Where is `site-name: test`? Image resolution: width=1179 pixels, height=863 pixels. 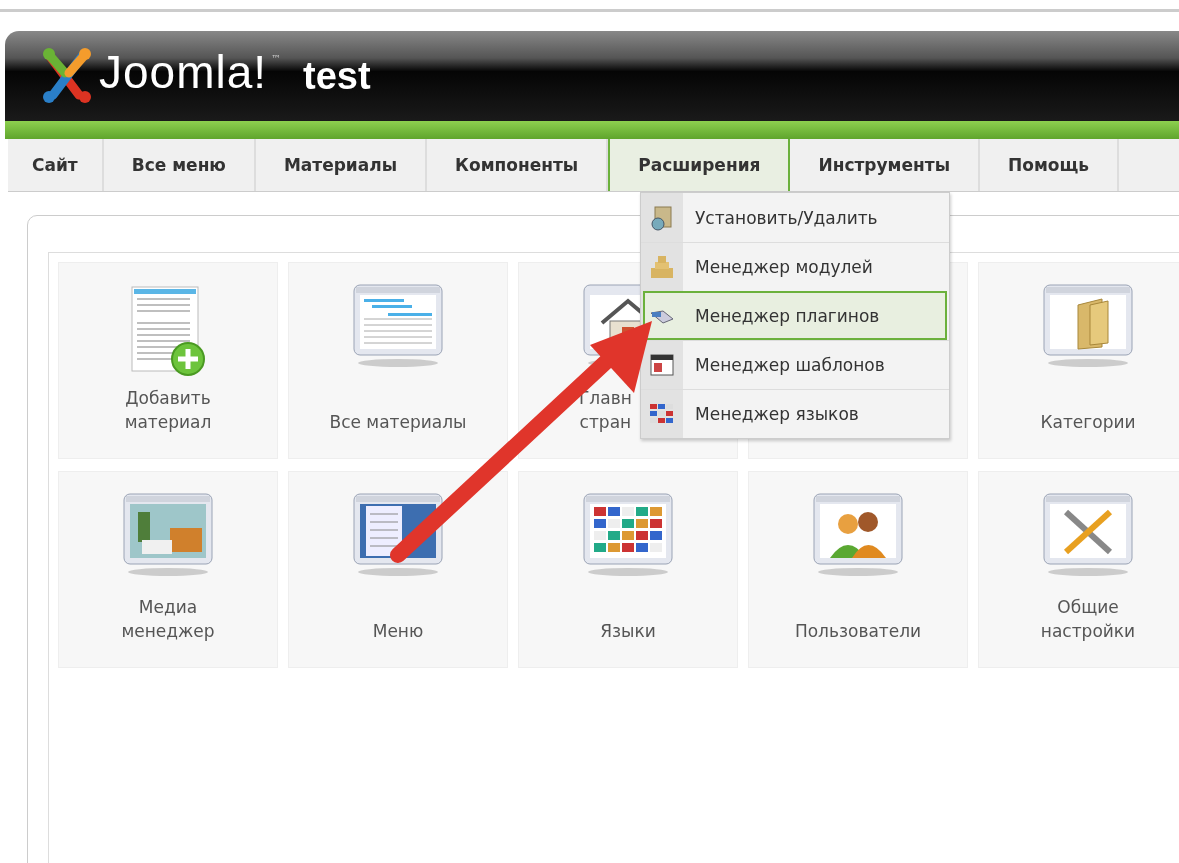
site-name: test is located at coordinates (337, 76).